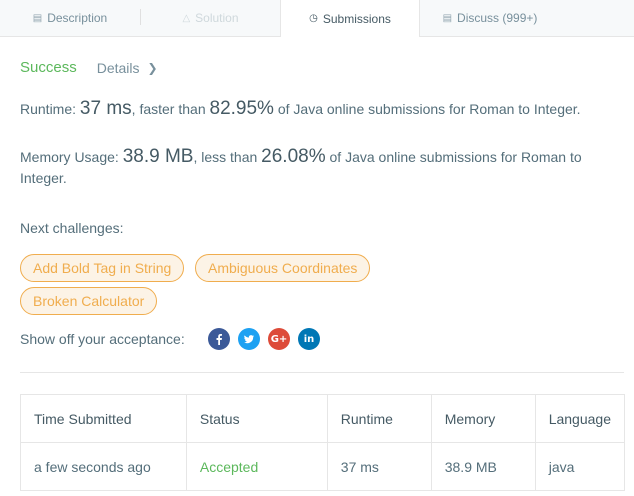 Image resolution: width=634 pixels, height=496 pixels. I want to click on memory-prefix: Memory Usage:, so click(71, 157).